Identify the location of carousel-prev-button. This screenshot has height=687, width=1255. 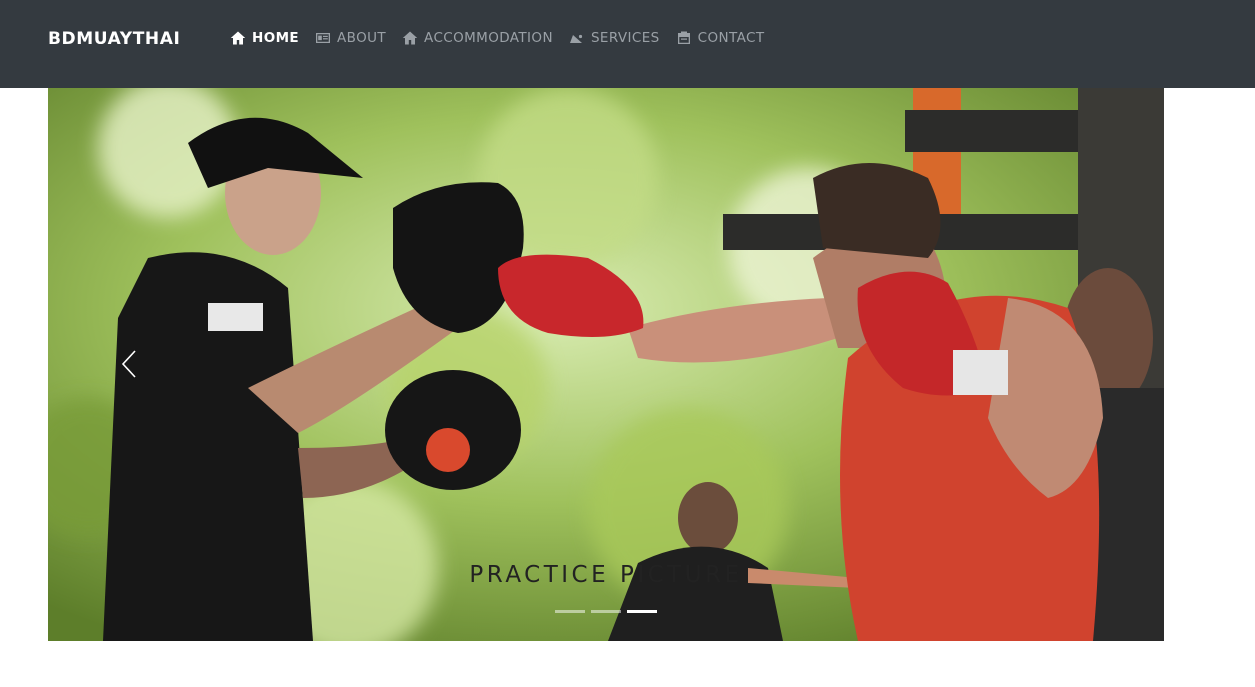
(129, 364).